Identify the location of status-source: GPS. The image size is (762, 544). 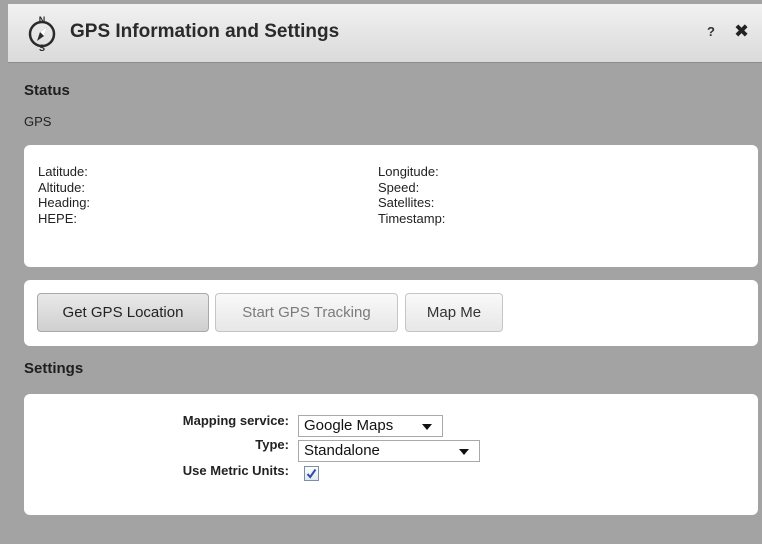
(38, 121).